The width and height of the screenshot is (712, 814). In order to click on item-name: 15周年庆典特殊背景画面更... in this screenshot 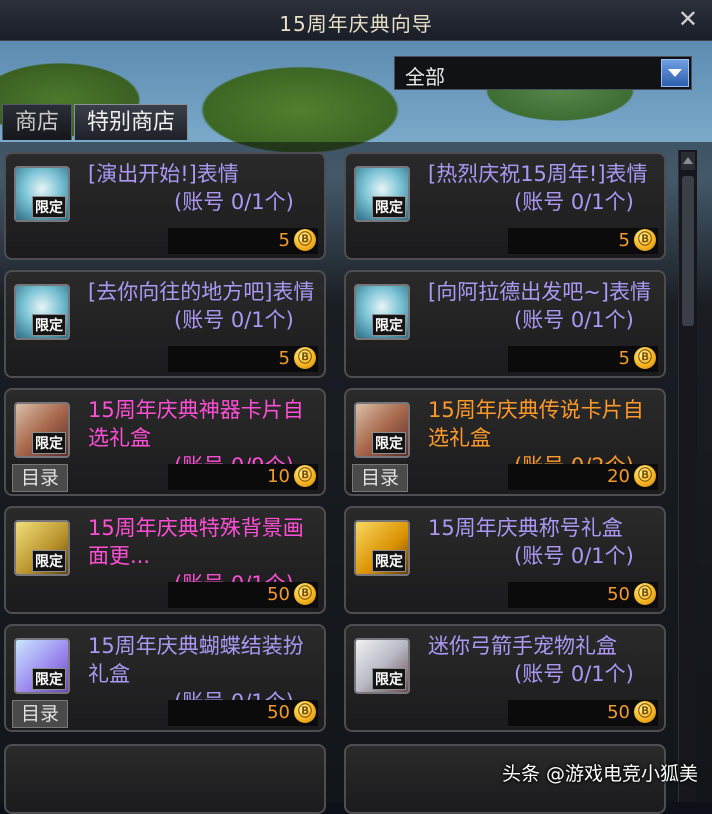, I will do `click(196, 542)`.